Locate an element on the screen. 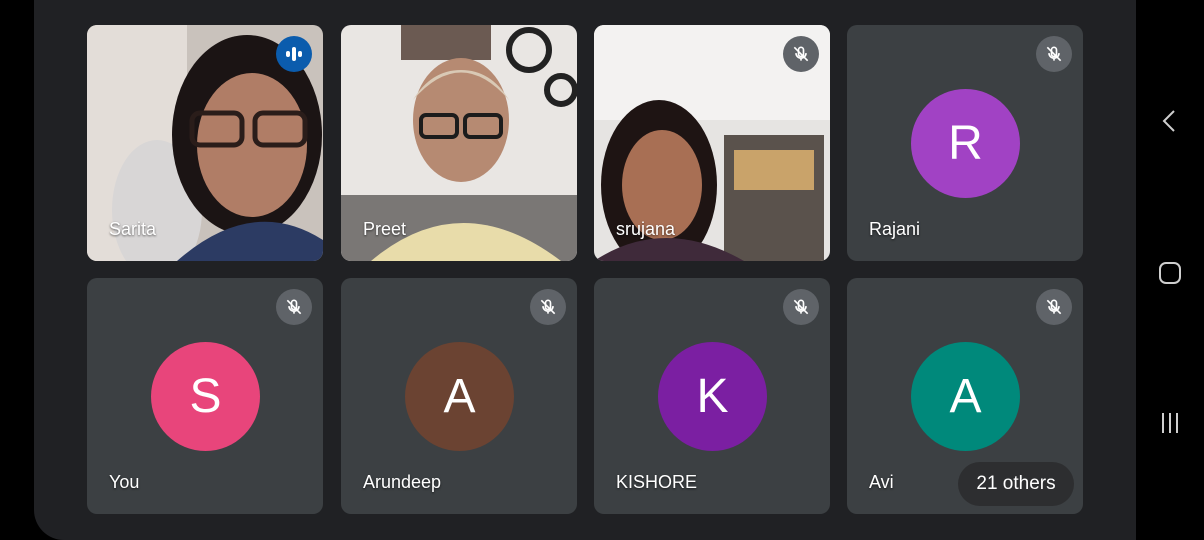  avatar-initial: K is located at coordinates (712, 396).